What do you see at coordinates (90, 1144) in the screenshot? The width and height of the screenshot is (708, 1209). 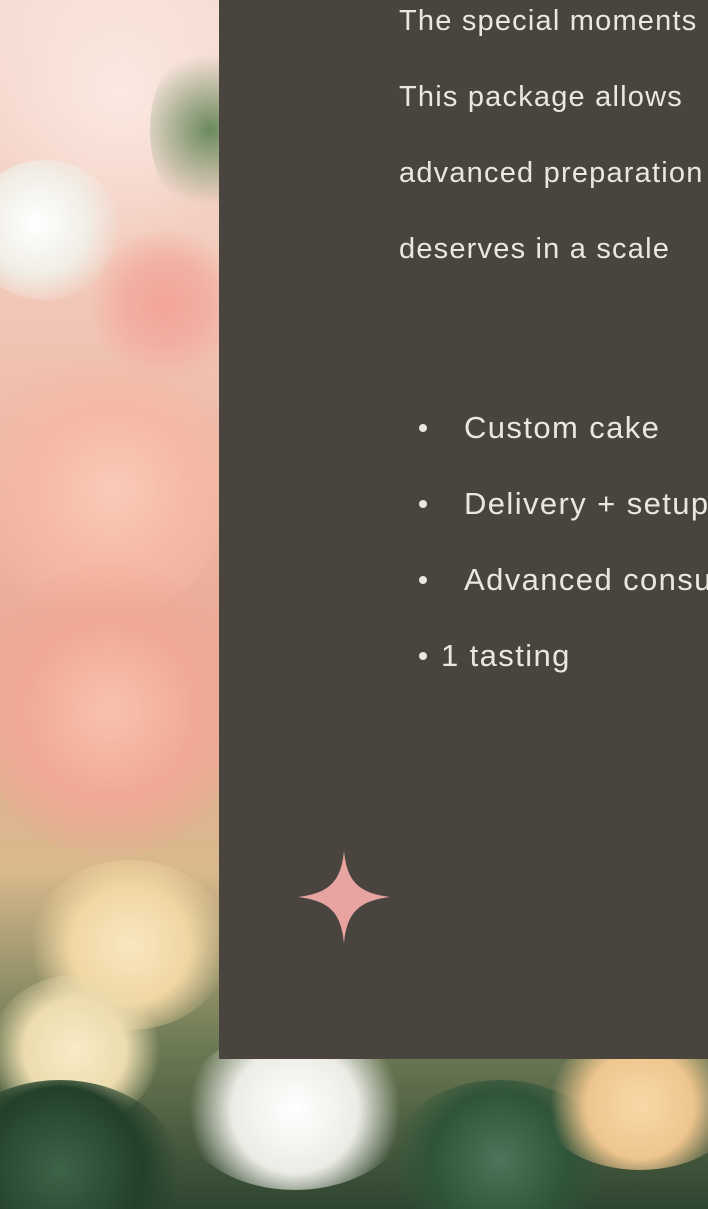 I see `leaf-cluster` at bounding box center [90, 1144].